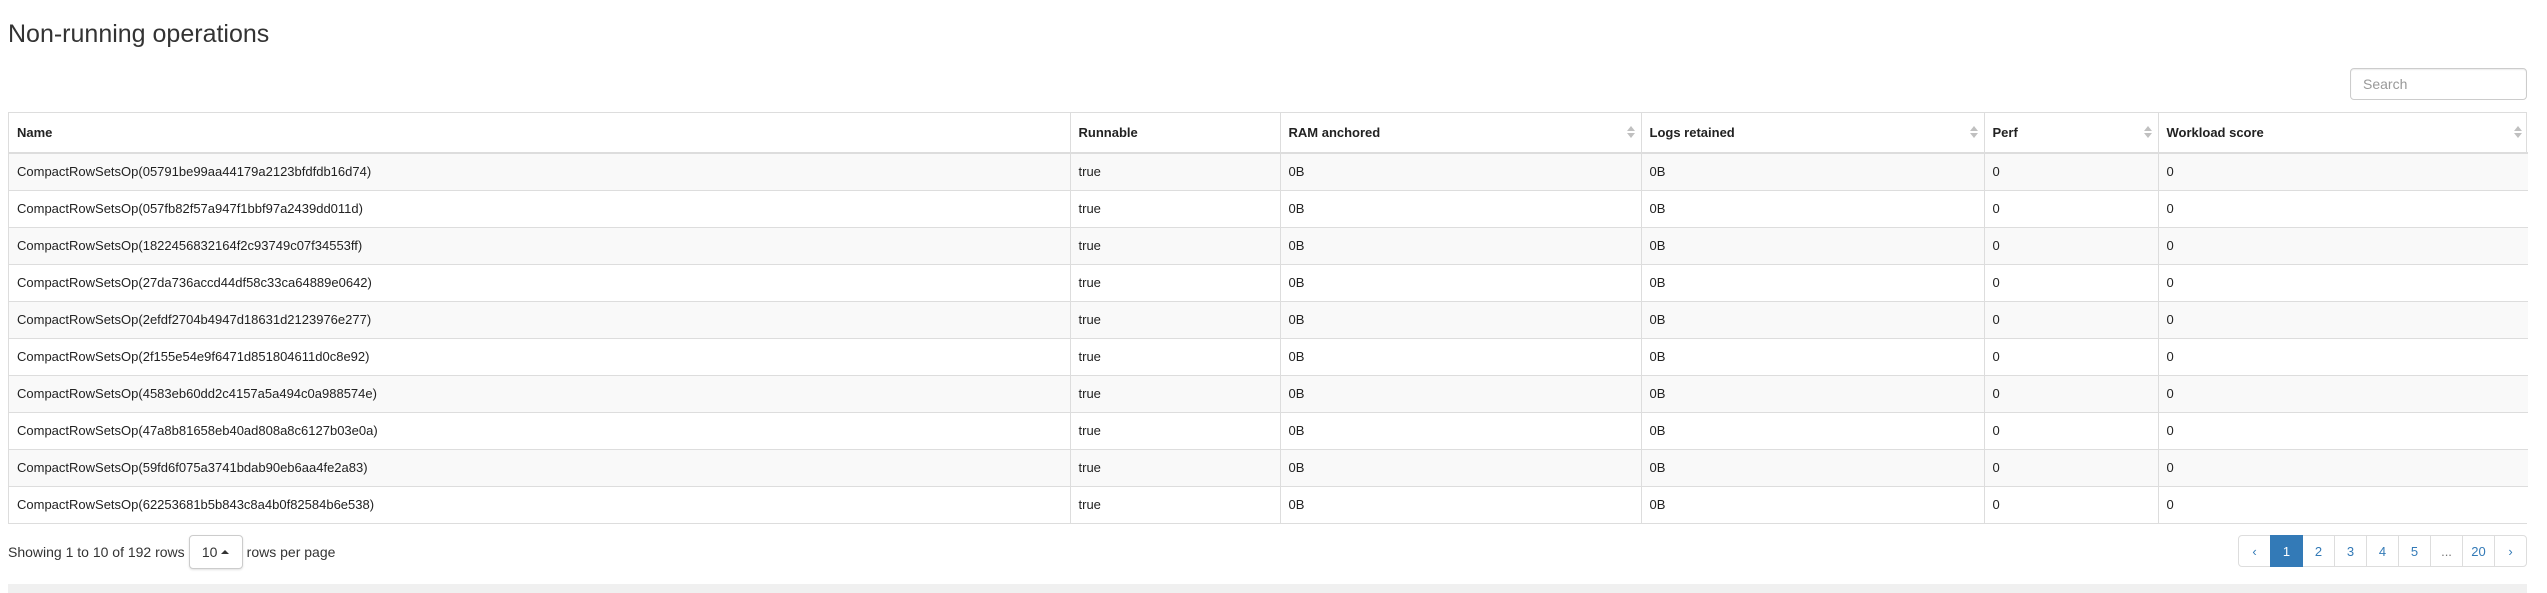 The image size is (2547, 593). I want to click on page-size-value: 10, so click(209, 552).